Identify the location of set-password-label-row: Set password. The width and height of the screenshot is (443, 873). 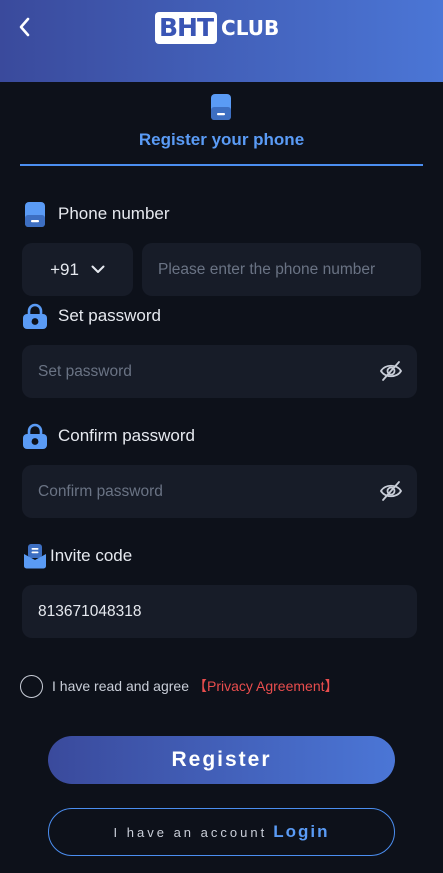
(91, 316).